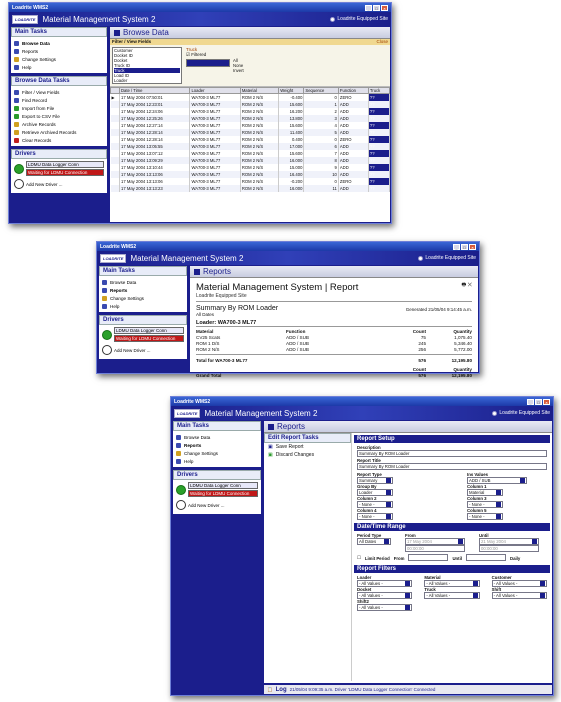 This screenshot has height=702, width=561. I want to click on truck-value-list, so click(208, 63).